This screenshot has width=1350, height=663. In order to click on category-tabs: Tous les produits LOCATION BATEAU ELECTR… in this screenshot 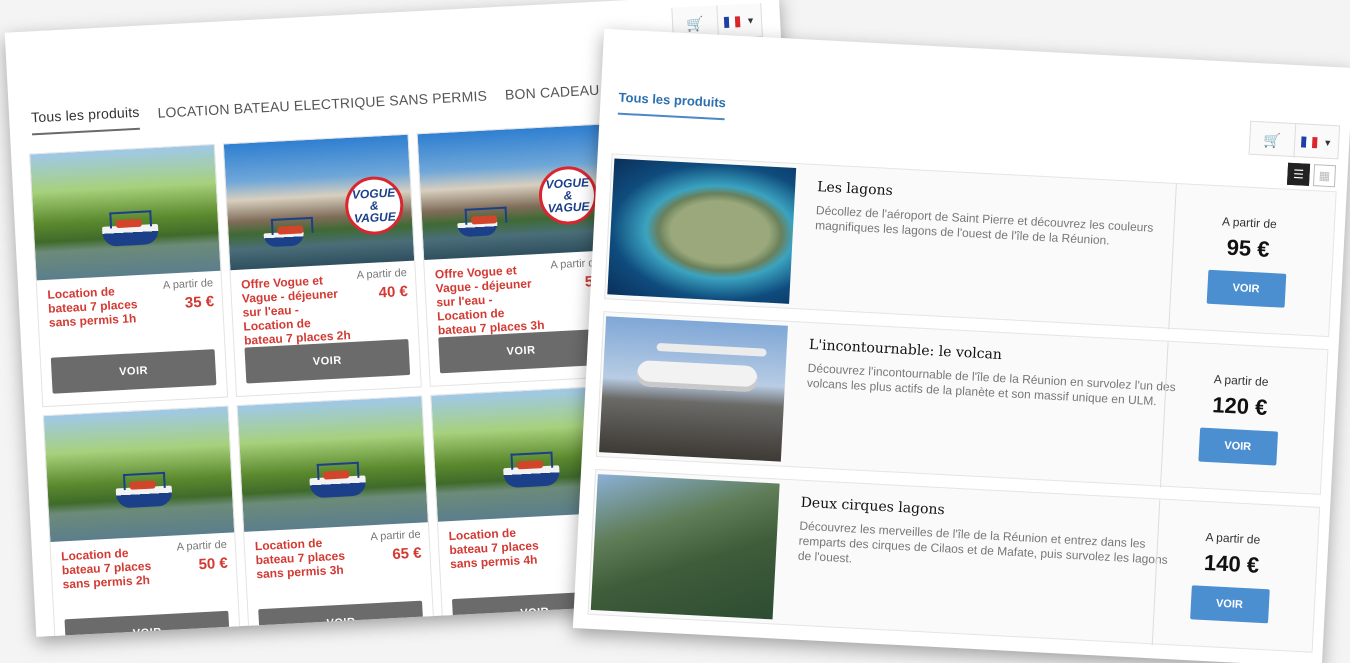, I will do `click(315, 108)`.